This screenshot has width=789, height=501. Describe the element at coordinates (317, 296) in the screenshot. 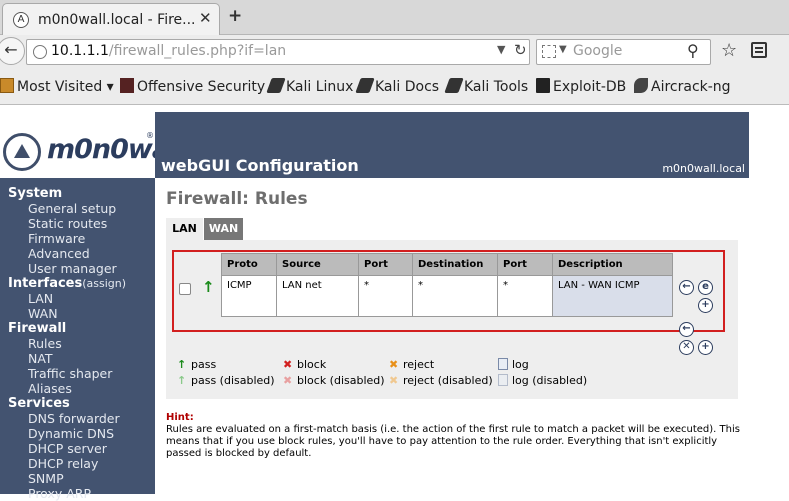

I see `cell-source: LAN net` at that location.